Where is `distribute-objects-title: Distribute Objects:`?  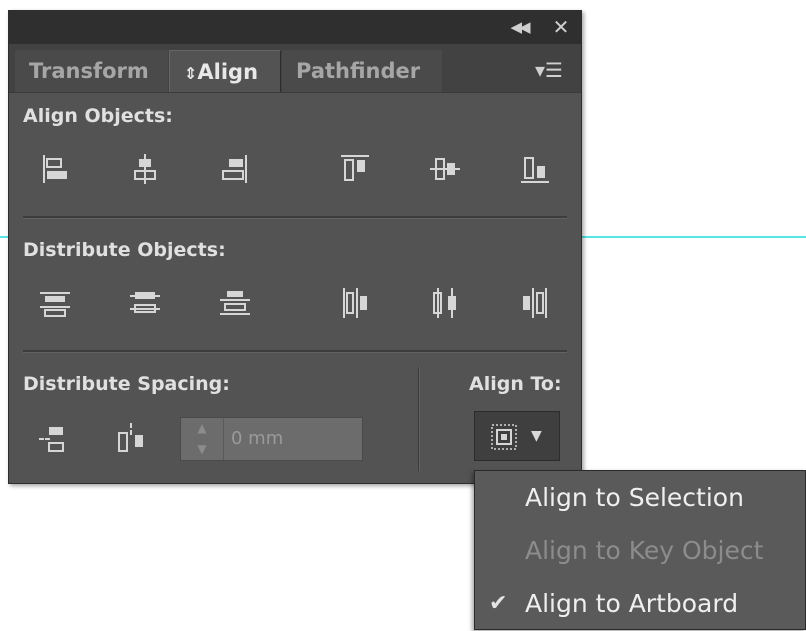 distribute-objects-title: Distribute Objects: is located at coordinates (124, 250).